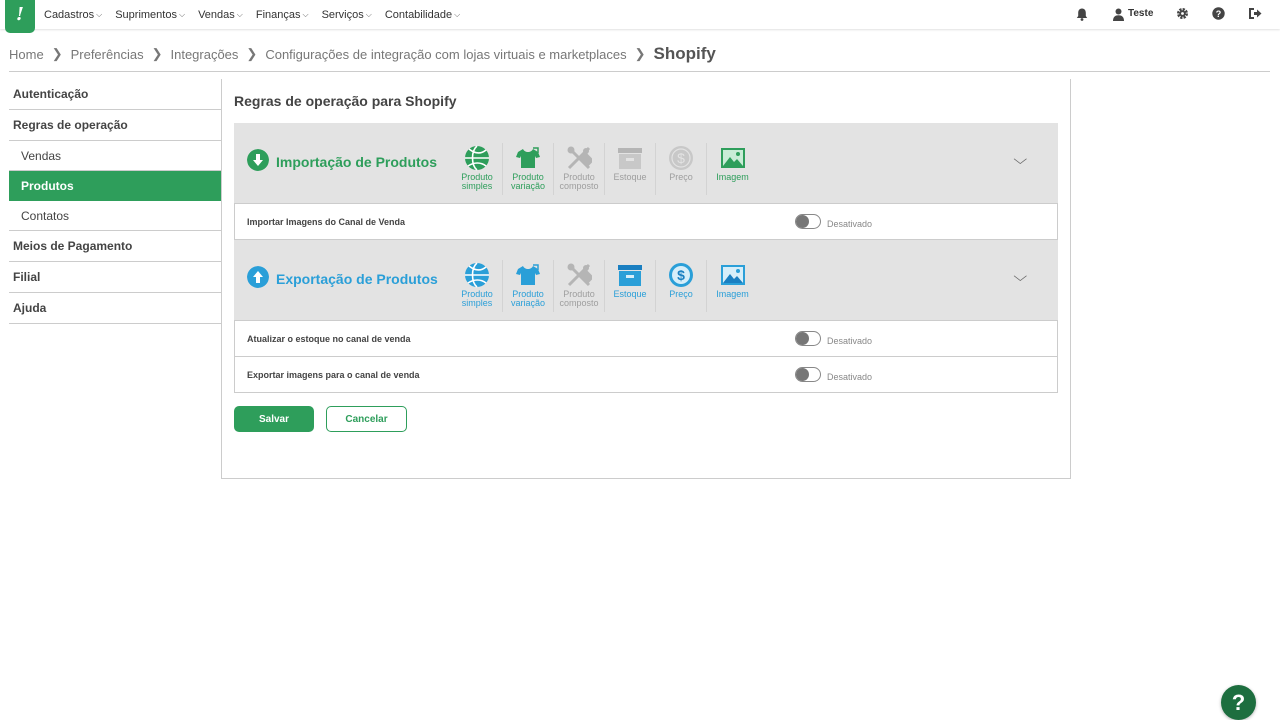 Image resolution: width=1280 pixels, height=720 pixels. Describe the element at coordinates (366, 419) in the screenshot. I see `cancel-button: Cancelar` at that location.